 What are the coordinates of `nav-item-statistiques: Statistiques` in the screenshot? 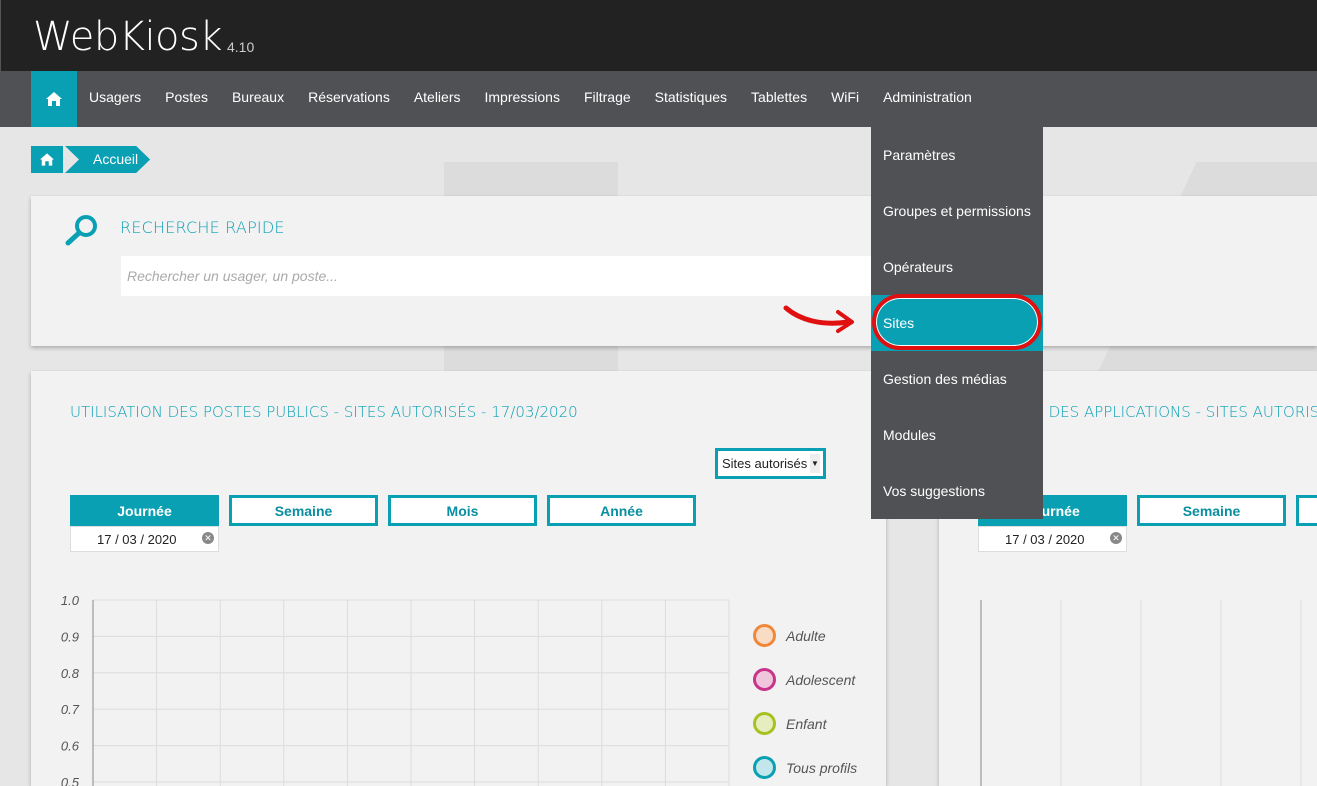 It's located at (691, 99).